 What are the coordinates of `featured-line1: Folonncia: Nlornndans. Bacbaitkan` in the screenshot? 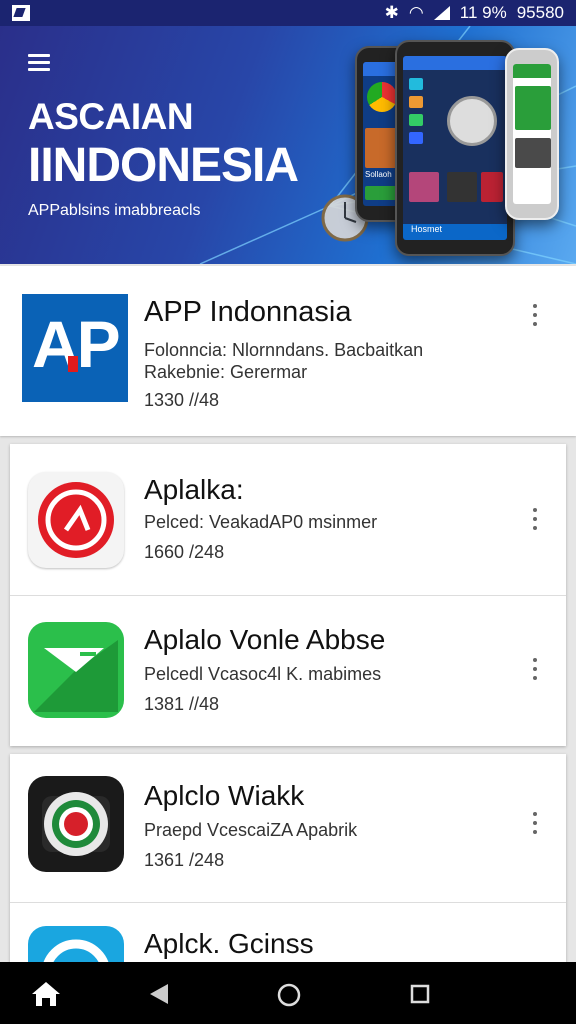 It's located at (284, 350).